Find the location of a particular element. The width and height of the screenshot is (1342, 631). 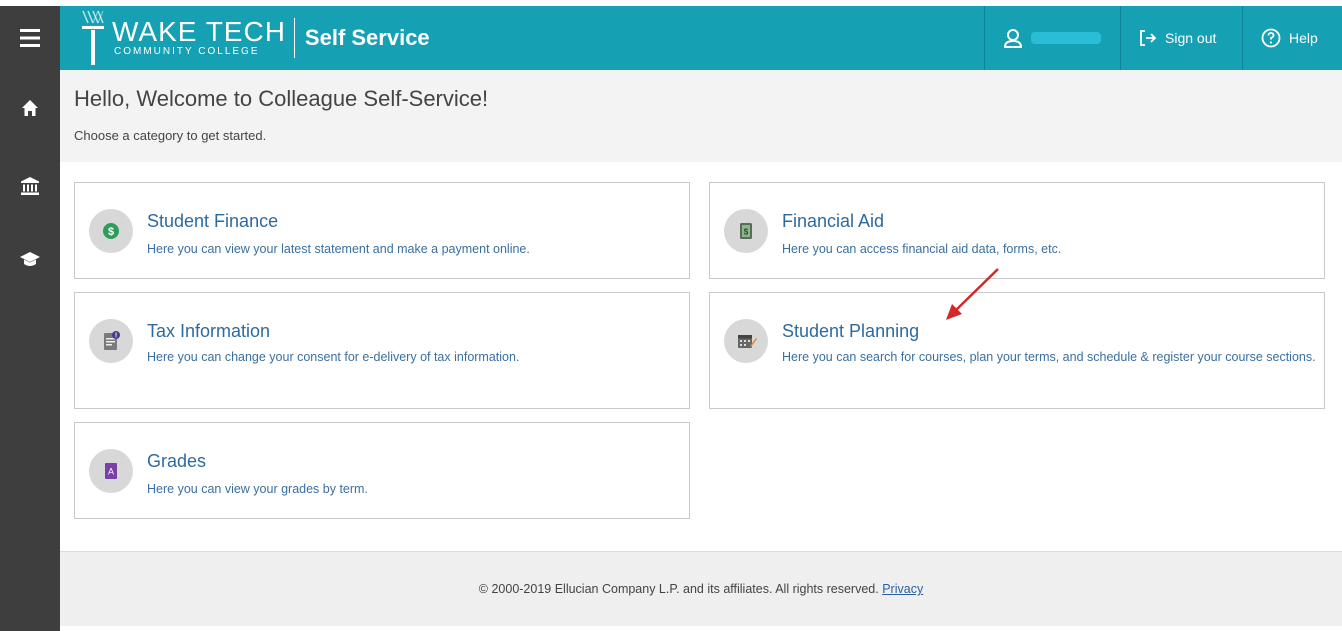

card-title: Grades is located at coordinates (176, 461).